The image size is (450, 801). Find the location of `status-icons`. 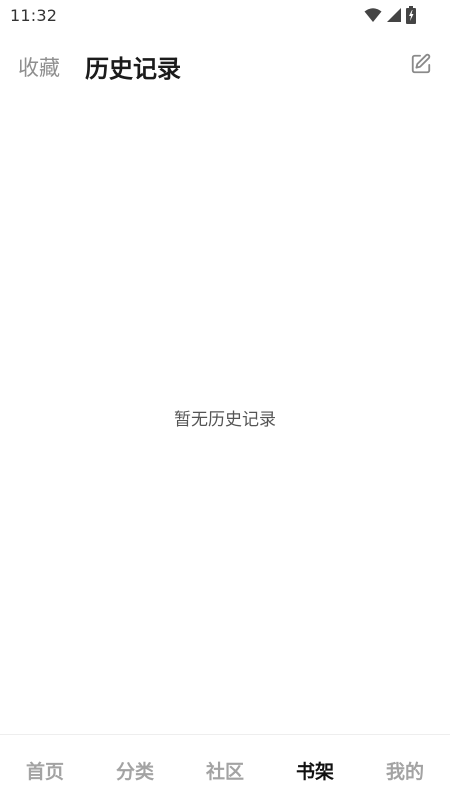

status-icons is located at coordinates (390, 15).